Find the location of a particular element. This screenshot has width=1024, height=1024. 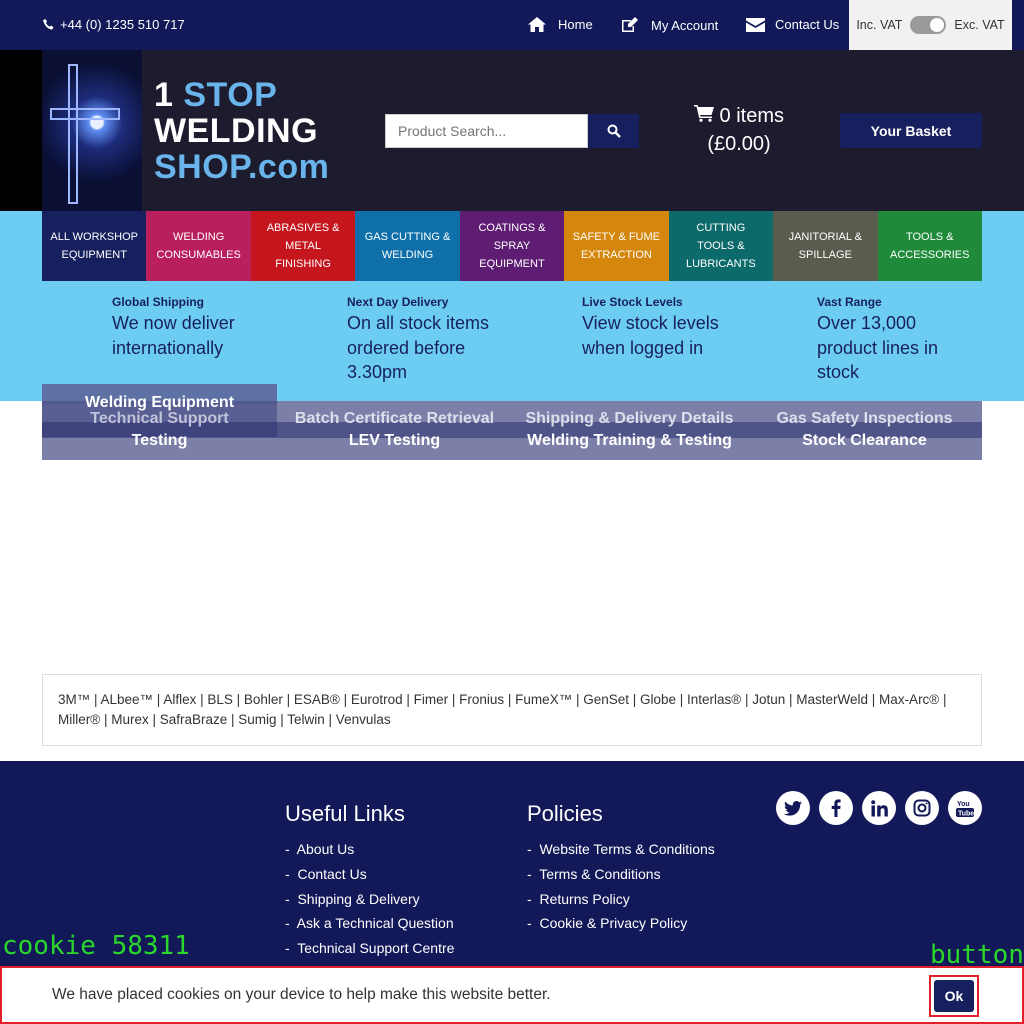

benefit-title: Next Day Delivery is located at coordinates (398, 302).